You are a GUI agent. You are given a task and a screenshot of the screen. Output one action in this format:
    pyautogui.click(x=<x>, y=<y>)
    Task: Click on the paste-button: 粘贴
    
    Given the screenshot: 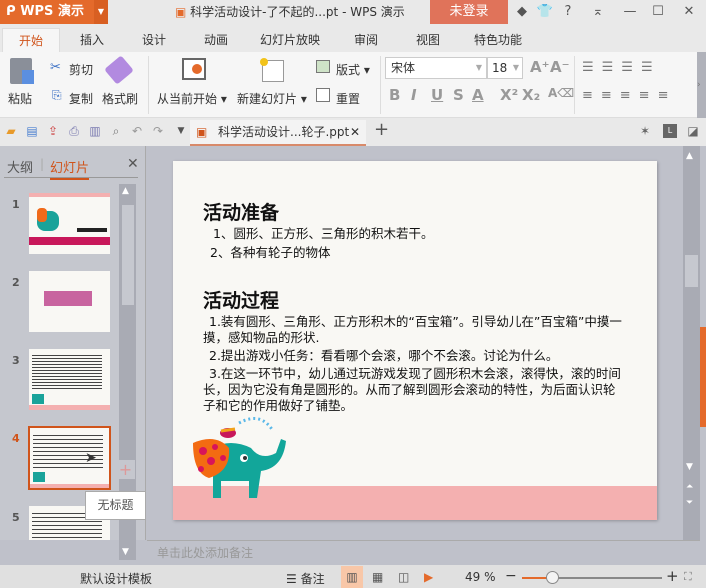 What is the action you would take?
    pyautogui.click(x=20, y=98)
    